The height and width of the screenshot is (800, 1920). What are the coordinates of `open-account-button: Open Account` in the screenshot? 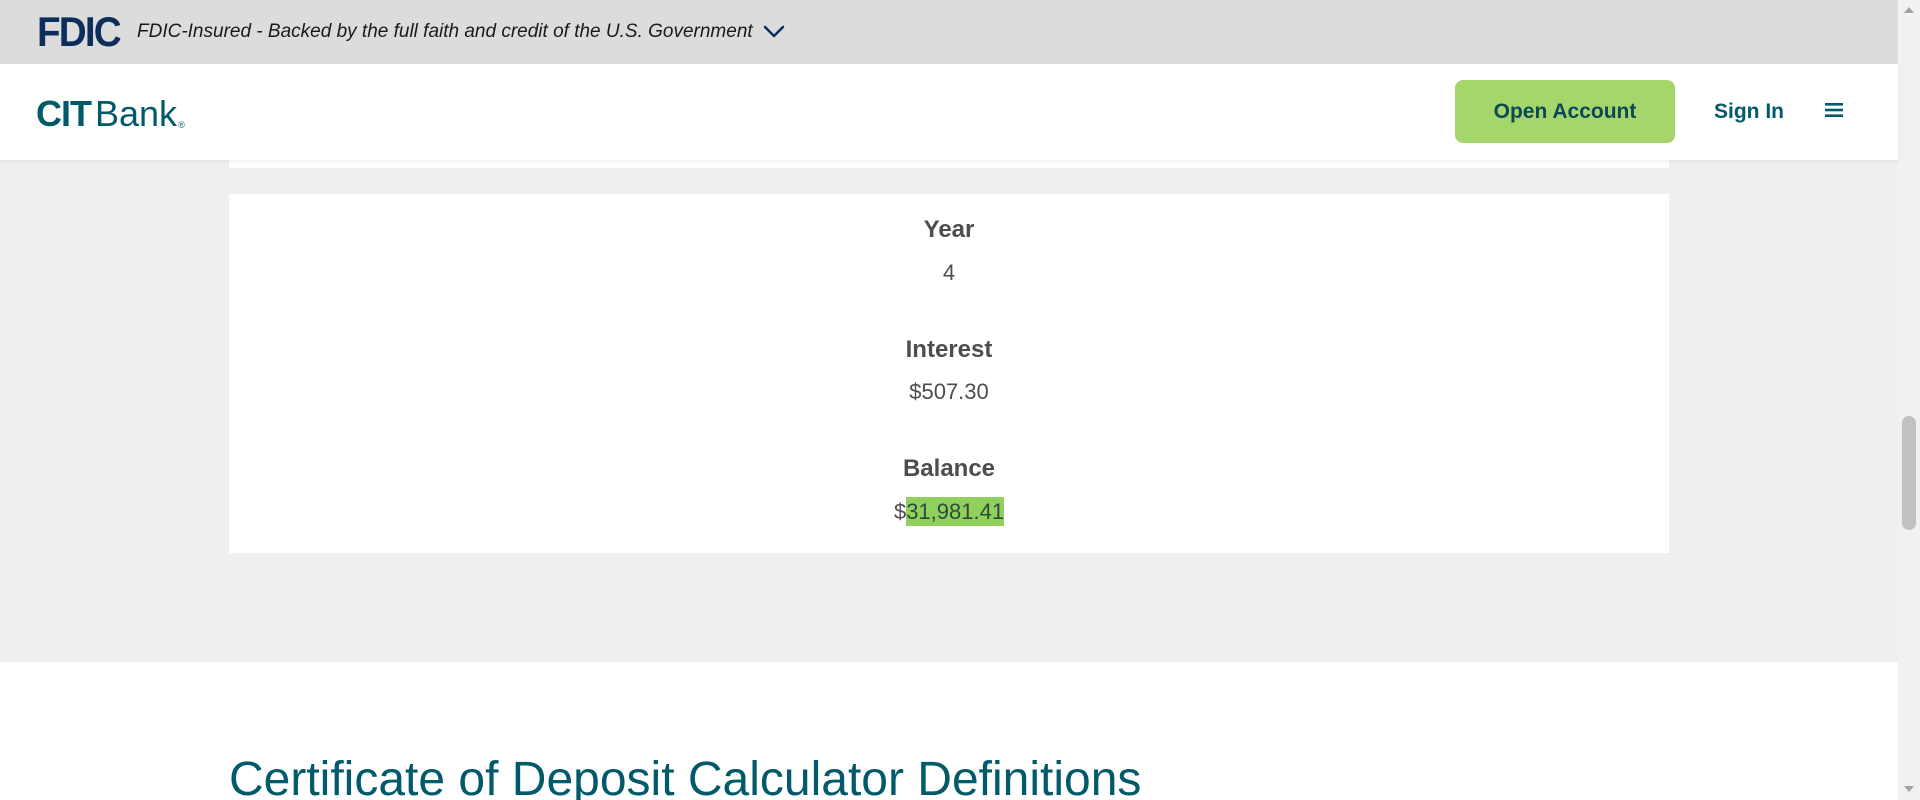 It's located at (1565, 111).